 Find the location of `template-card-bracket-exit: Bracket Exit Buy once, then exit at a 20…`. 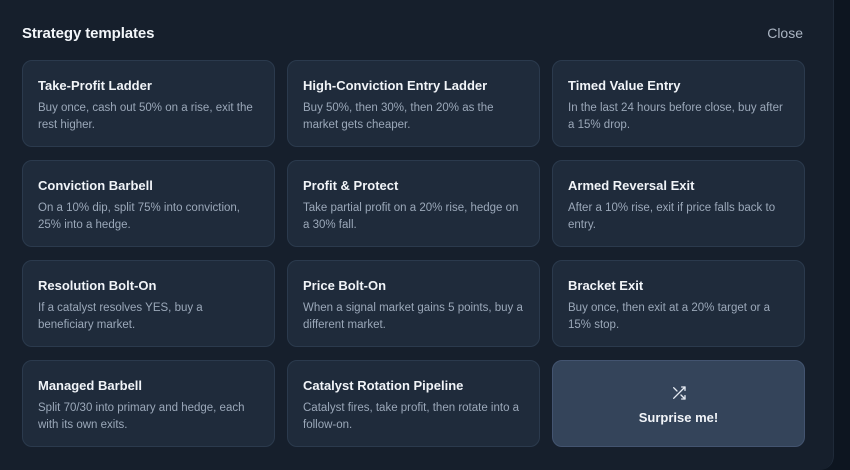

template-card-bracket-exit: Bracket Exit Buy once, then exit at a 20… is located at coordinates (678, 303).